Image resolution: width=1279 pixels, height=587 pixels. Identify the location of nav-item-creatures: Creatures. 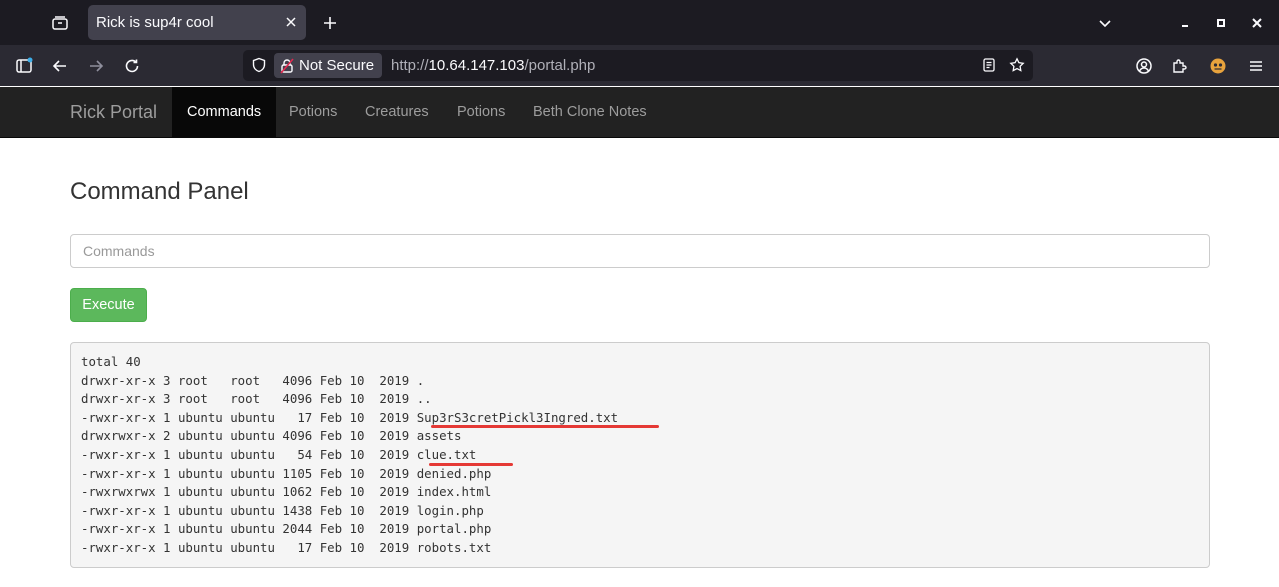
(397, 112).